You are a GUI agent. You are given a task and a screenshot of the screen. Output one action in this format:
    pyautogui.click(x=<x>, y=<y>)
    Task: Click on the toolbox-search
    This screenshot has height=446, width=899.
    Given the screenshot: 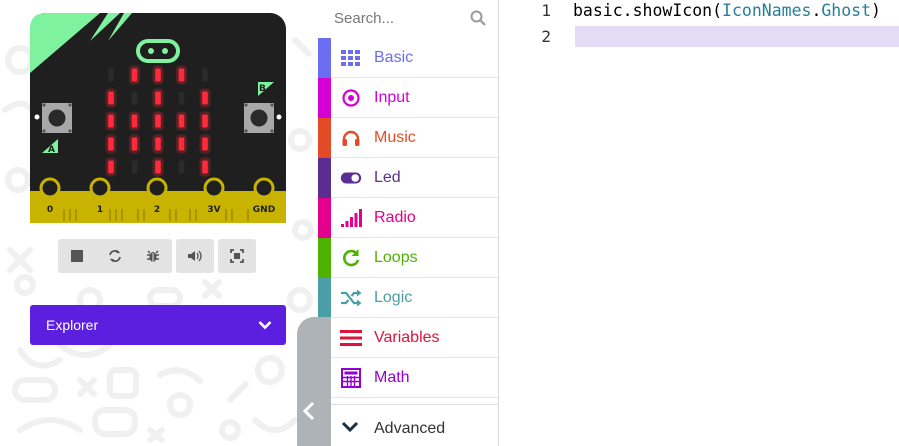 What is the action you would take?
    pyautogui.click(x=408, y=18)
    